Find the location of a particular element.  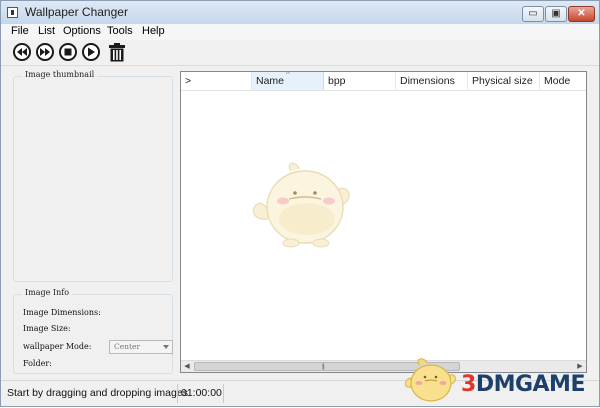

minimize-button: ▭ is located at coordinates (533, 14).